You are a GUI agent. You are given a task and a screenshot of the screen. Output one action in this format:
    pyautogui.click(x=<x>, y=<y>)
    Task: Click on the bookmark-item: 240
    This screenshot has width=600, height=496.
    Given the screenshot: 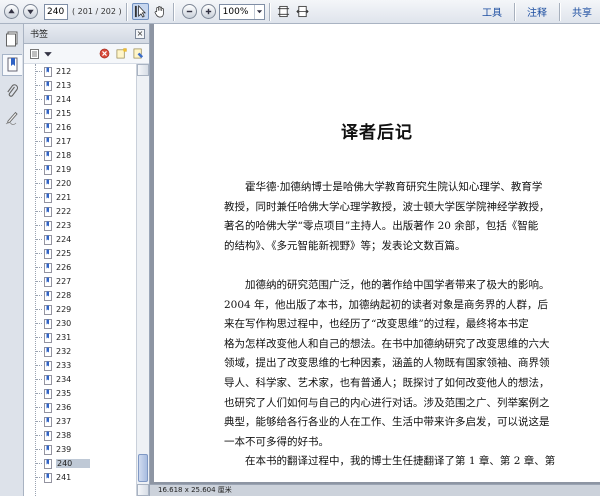 What is the action you would take?
    pyautogui.click(x=80, y=463)
    